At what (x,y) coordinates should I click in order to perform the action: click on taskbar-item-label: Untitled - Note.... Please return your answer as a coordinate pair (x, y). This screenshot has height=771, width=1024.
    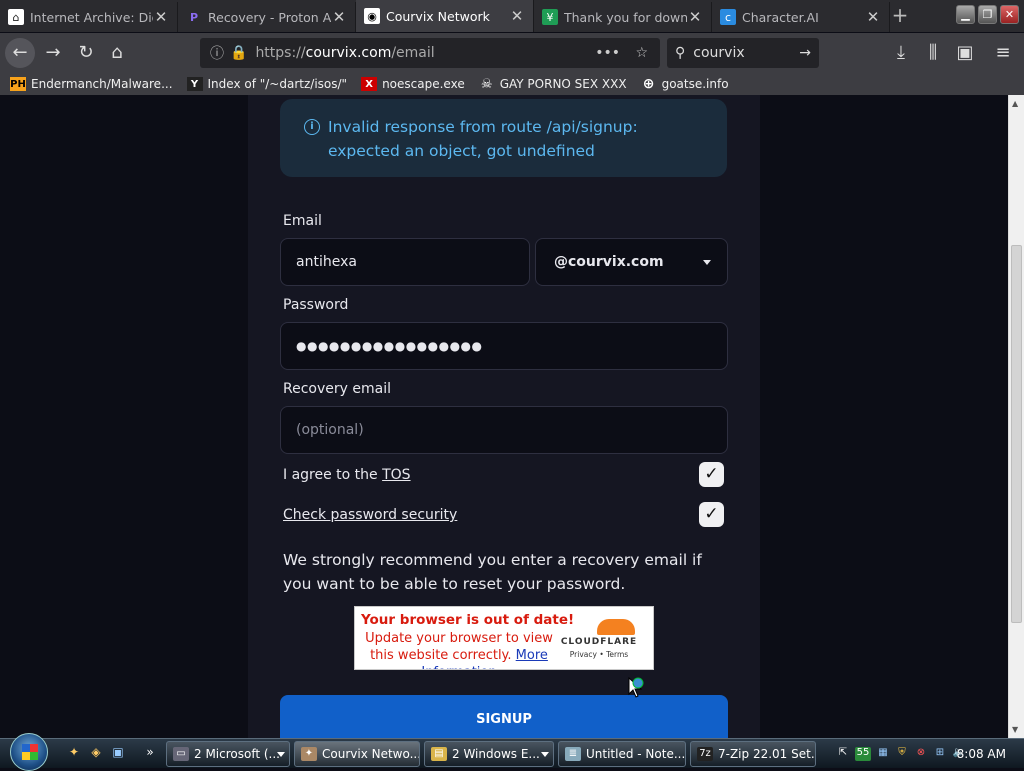
    Looking at the image, I should click on (636, 754).